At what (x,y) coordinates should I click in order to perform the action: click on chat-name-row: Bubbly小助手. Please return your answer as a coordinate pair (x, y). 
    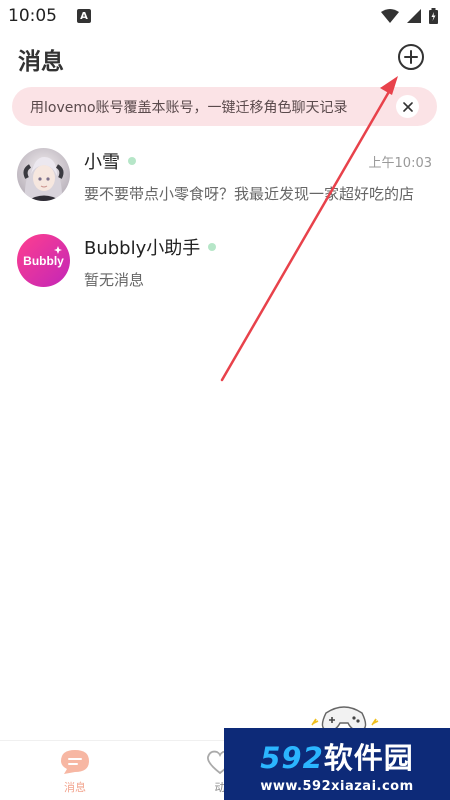
    Looking at the image, I should click on (150, 247).